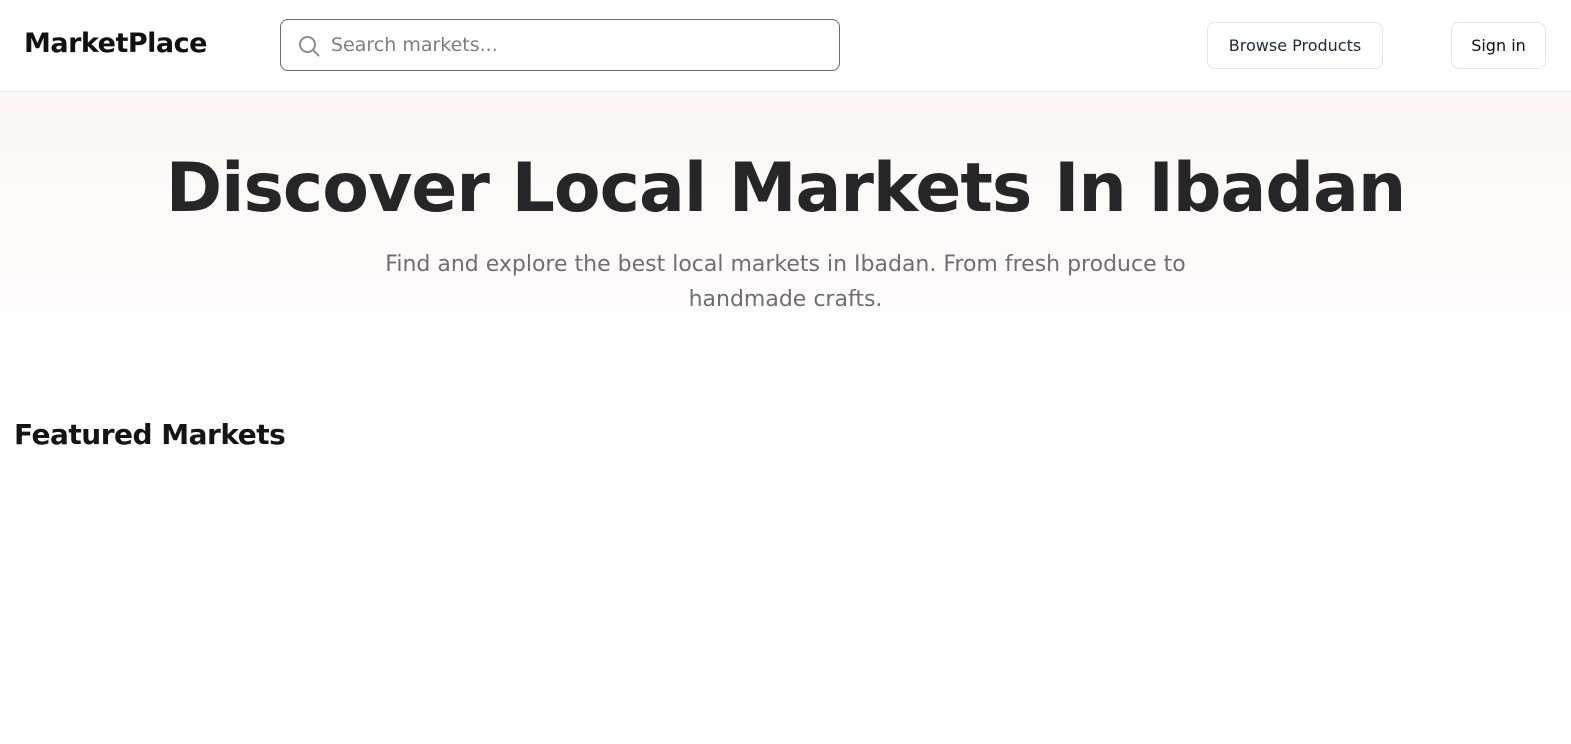 The width and height of the screenshot is (1571, 744). I want to click on hero-title: Discover Local Markets In Ibadan, so click(786, 188).